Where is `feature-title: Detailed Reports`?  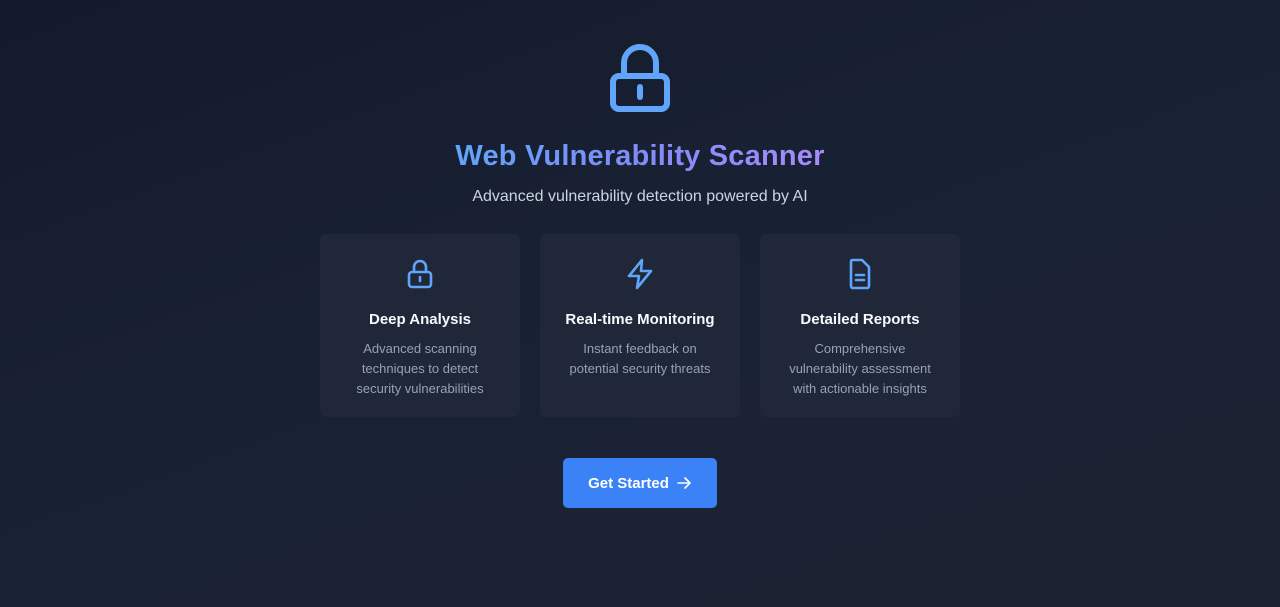 feature-title: Detailed Reports is located at coordinates (860, 319).